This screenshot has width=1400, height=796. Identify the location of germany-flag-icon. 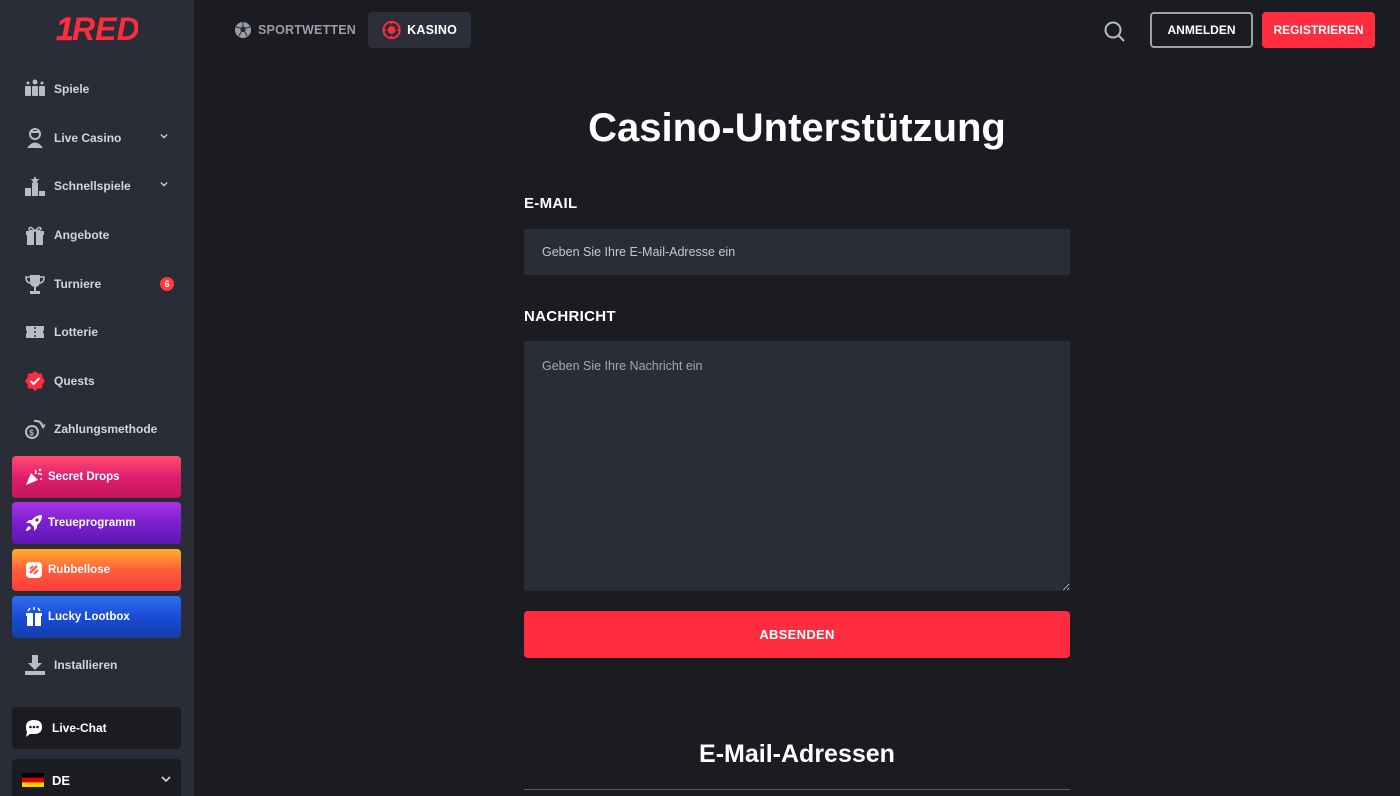
(33, 780).